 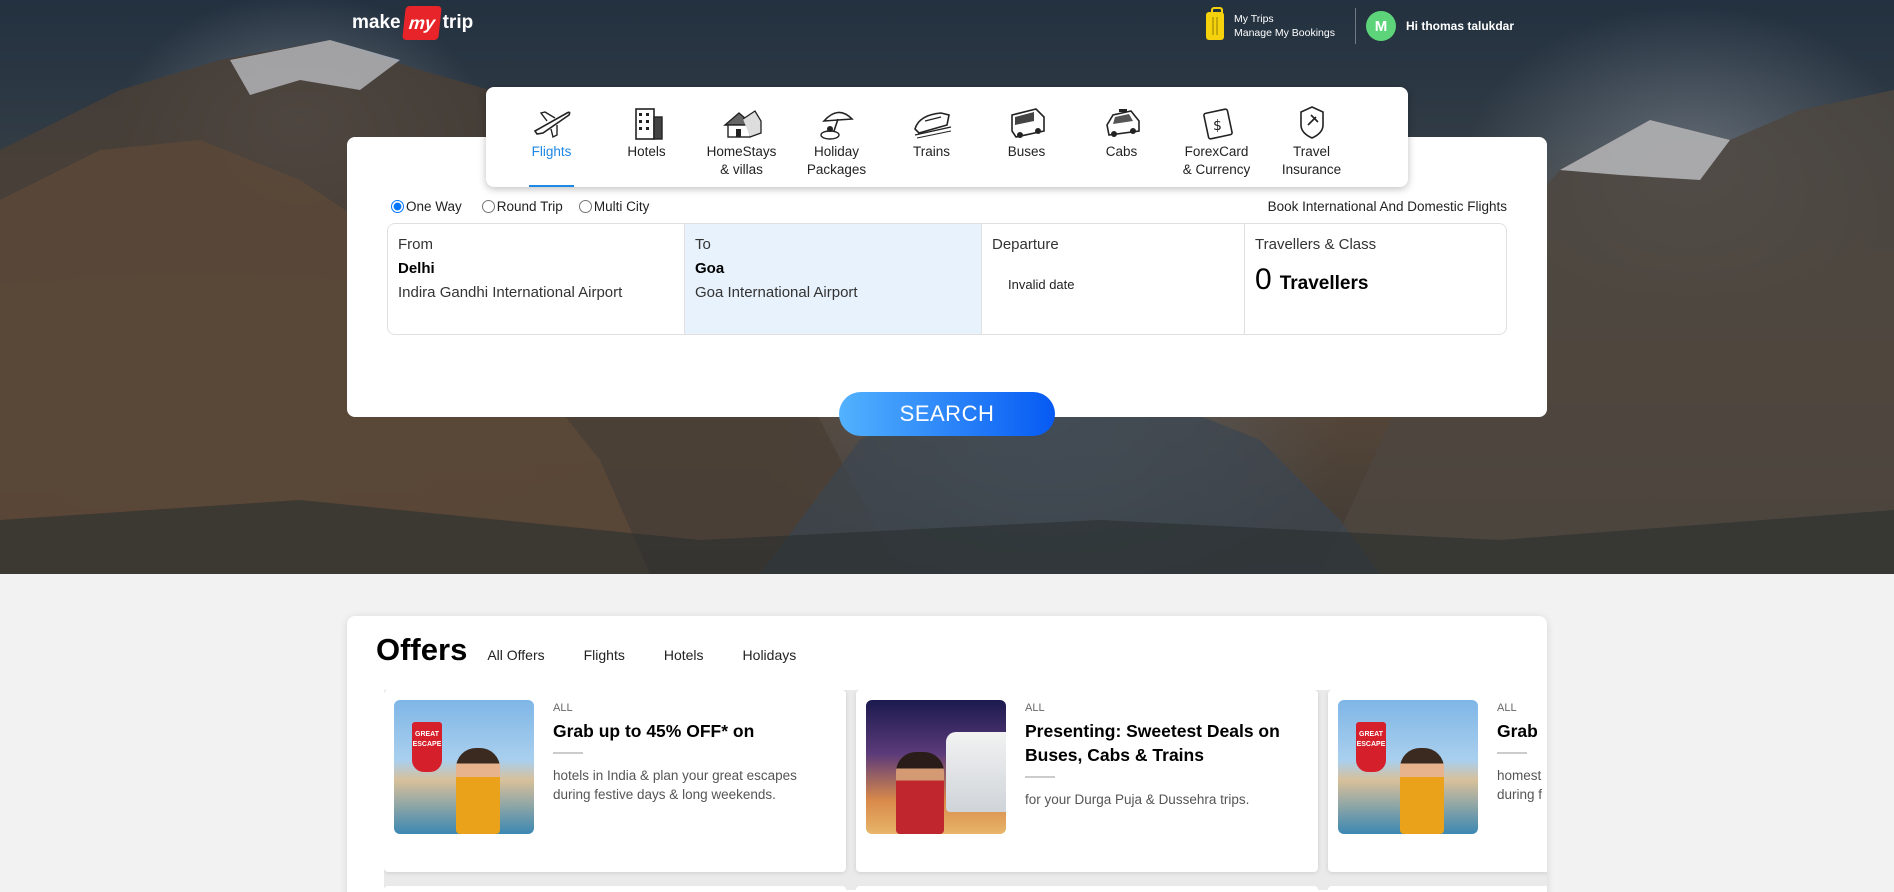 I want to click on nav-hotels-label: Hotels, so click(x=646, y=151).